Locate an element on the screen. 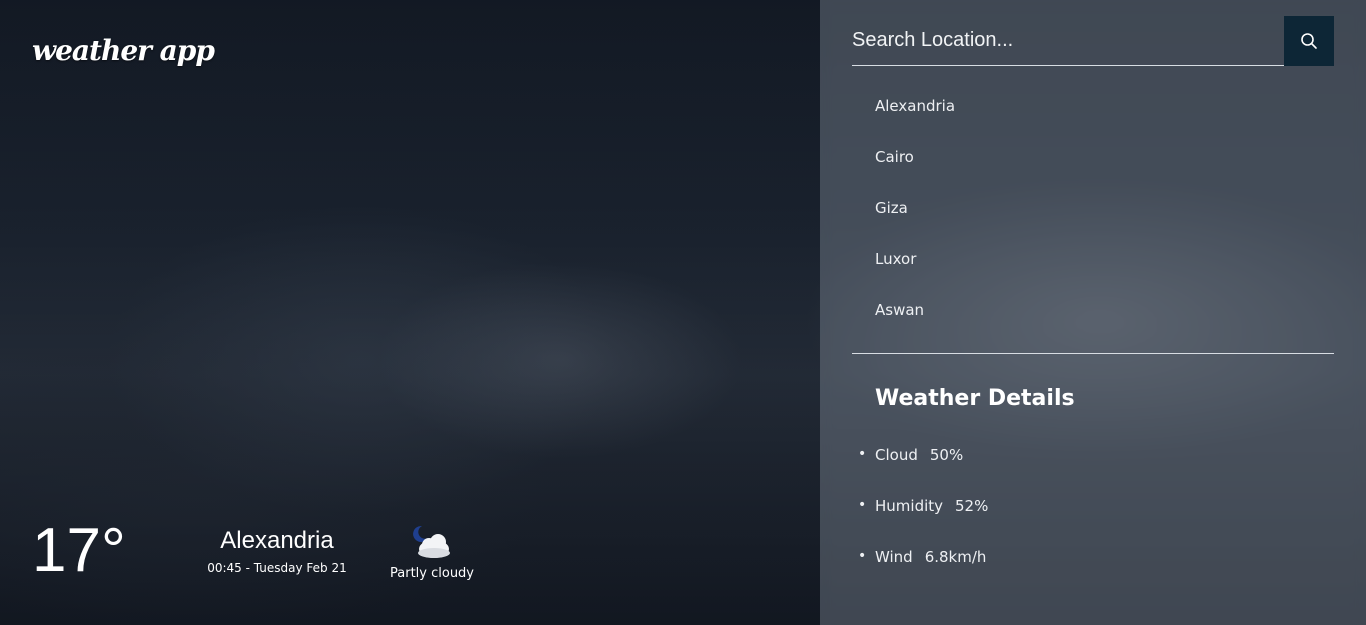  city-list: Alexandria Cairo Giza Luxor Aswan is located at coordinates (915, 224).